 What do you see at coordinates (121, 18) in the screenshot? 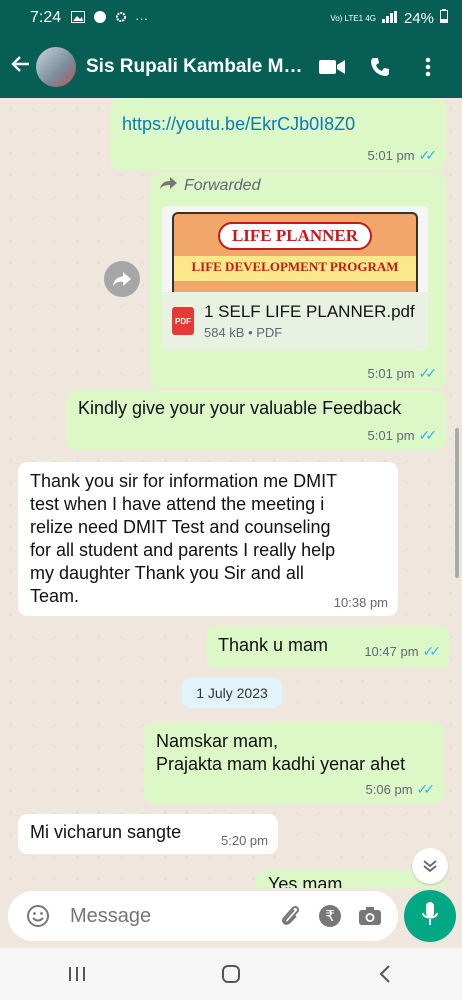
I see `settings-icon` at bounding box center [121, 18].